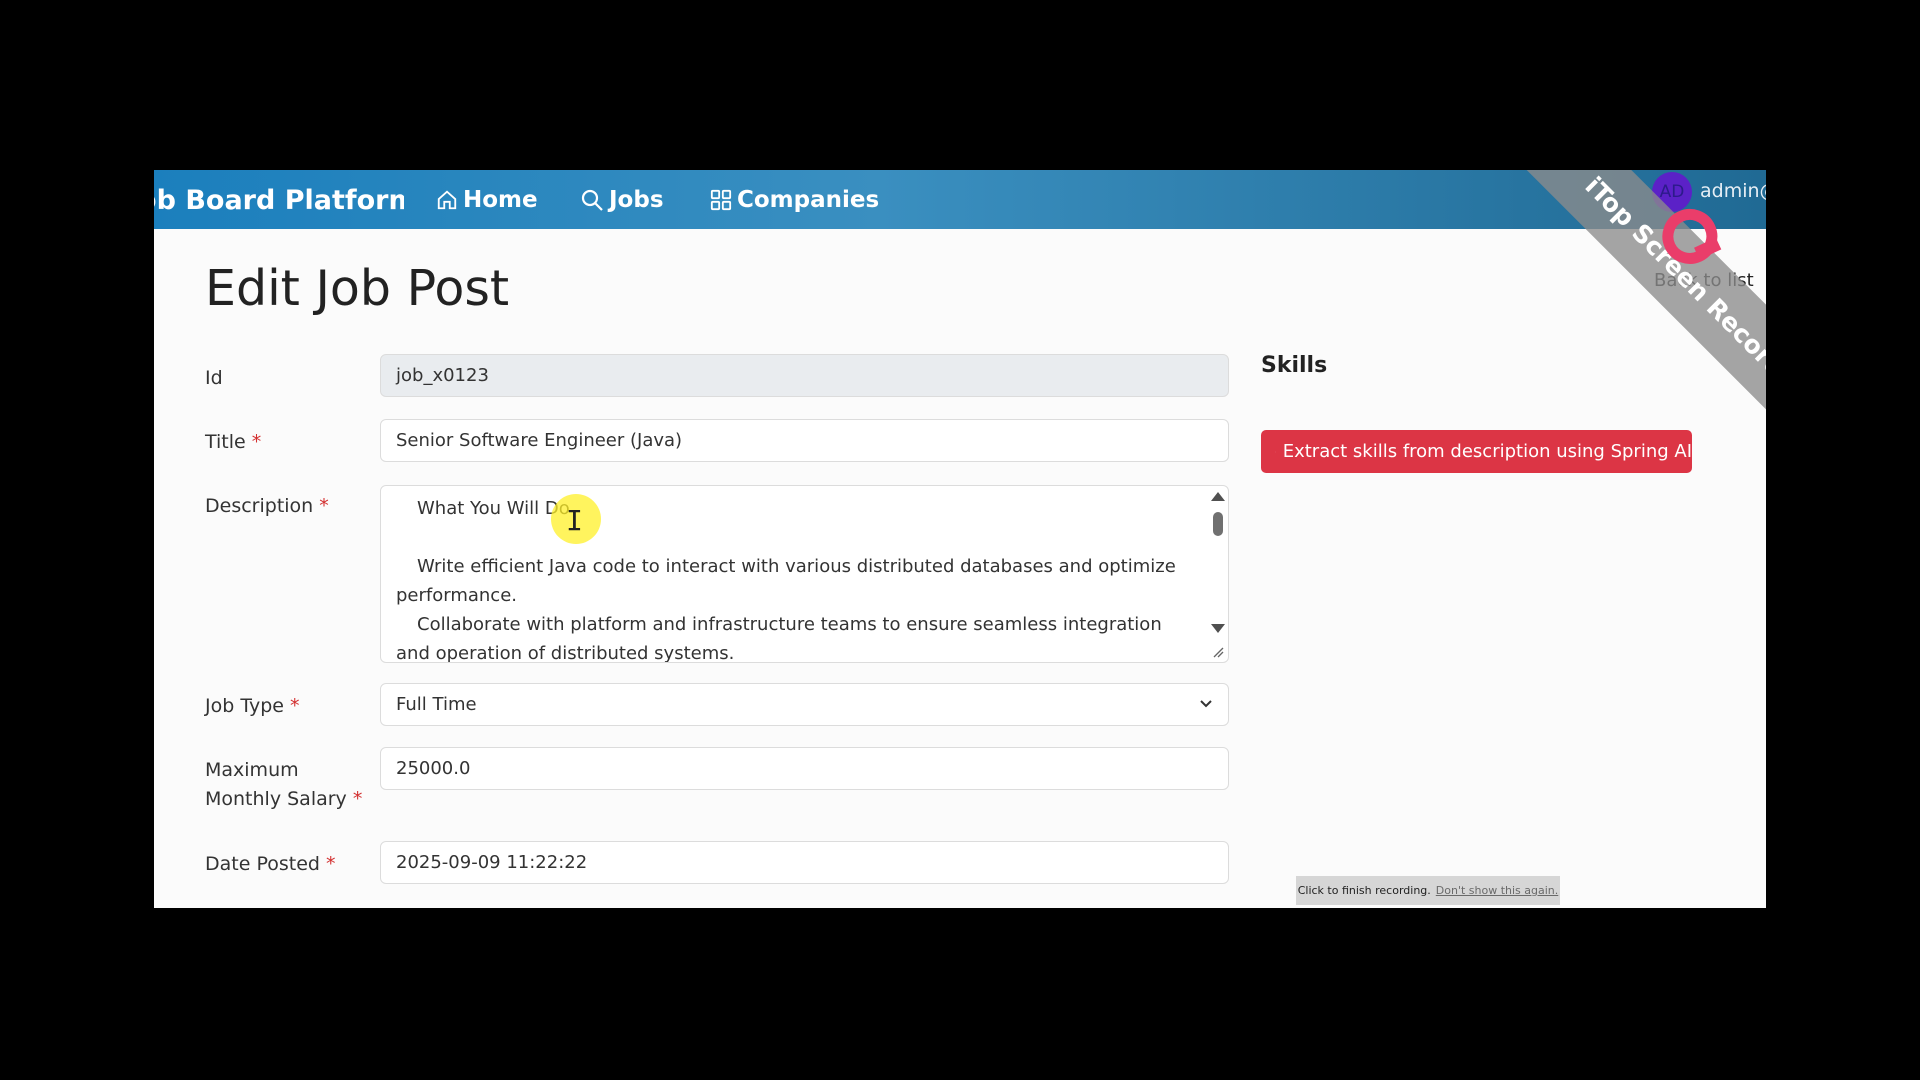  I want to click on chevron-down-icon, so click(1206, 704).